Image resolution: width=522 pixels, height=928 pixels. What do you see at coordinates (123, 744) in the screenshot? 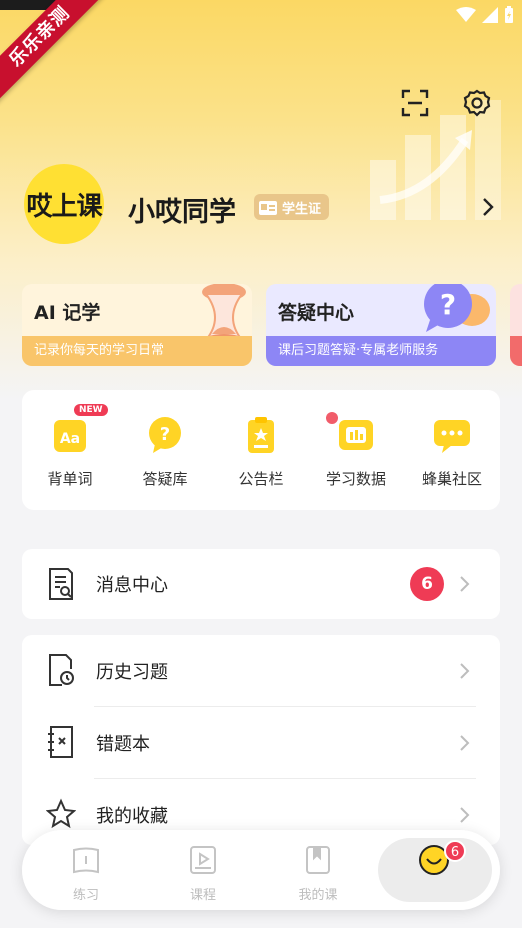
I see `mistake-book-label: 错题本` at bounding box center [123, 744].